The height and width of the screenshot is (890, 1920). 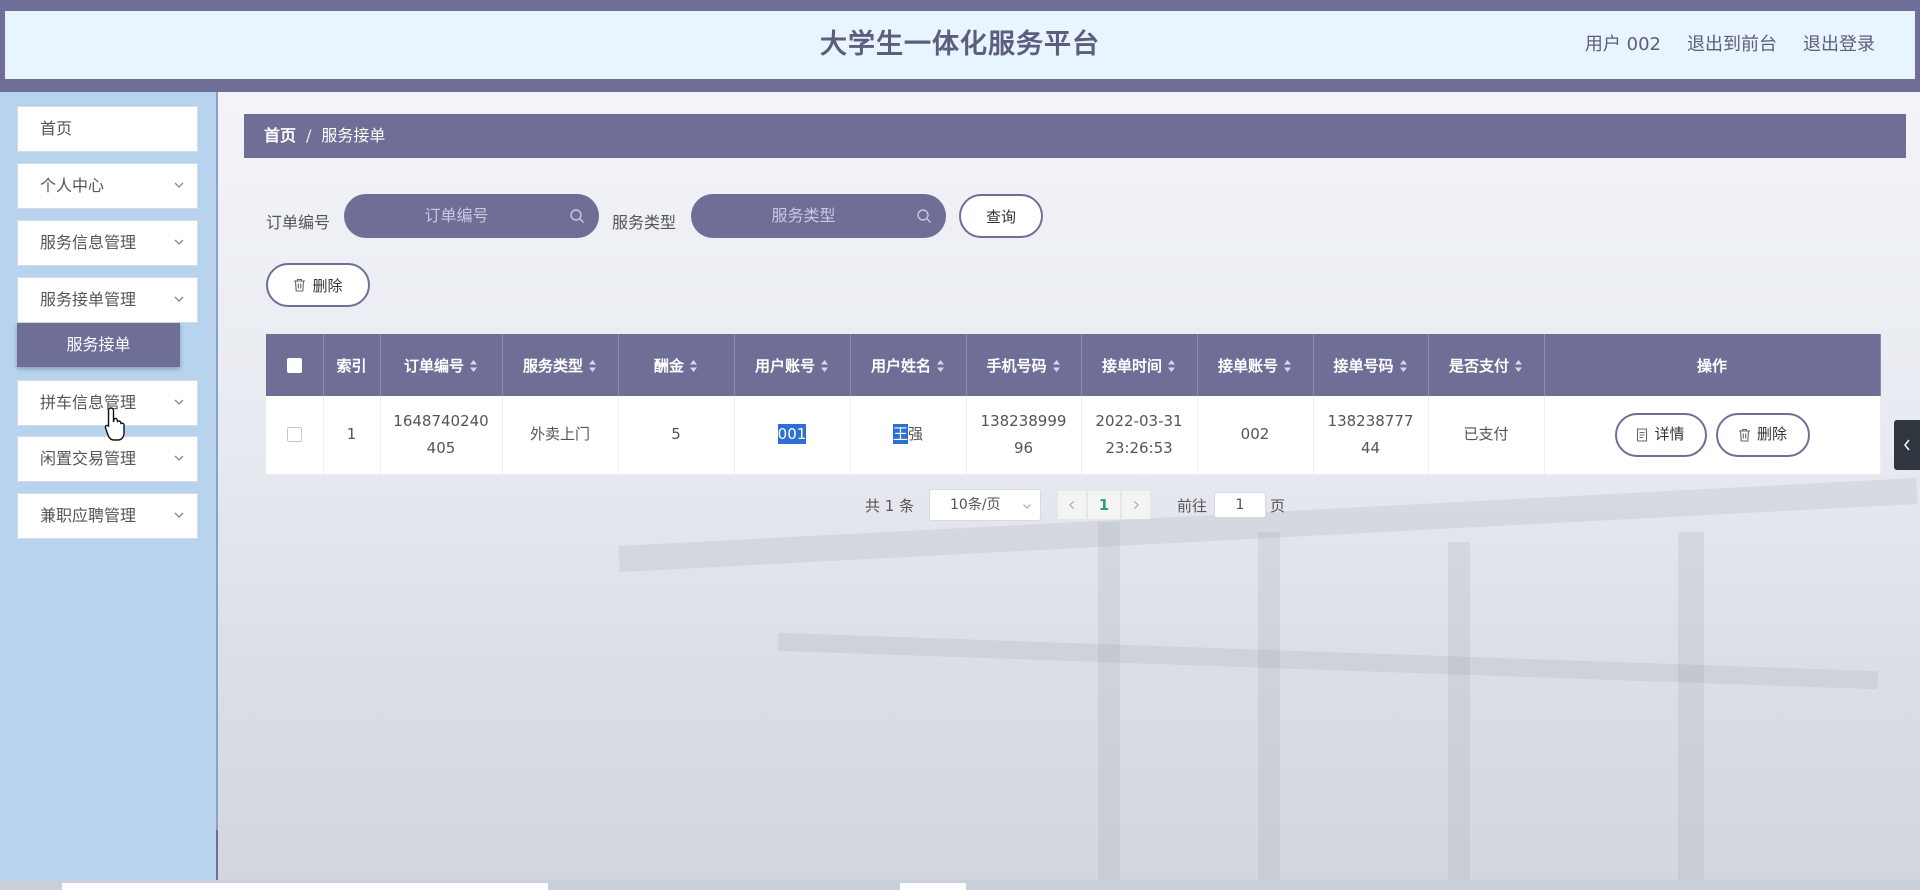 What do you see at coordinates (108, 491) in the screenshot?
I see `sidebar` at bounding box center [108, 491].